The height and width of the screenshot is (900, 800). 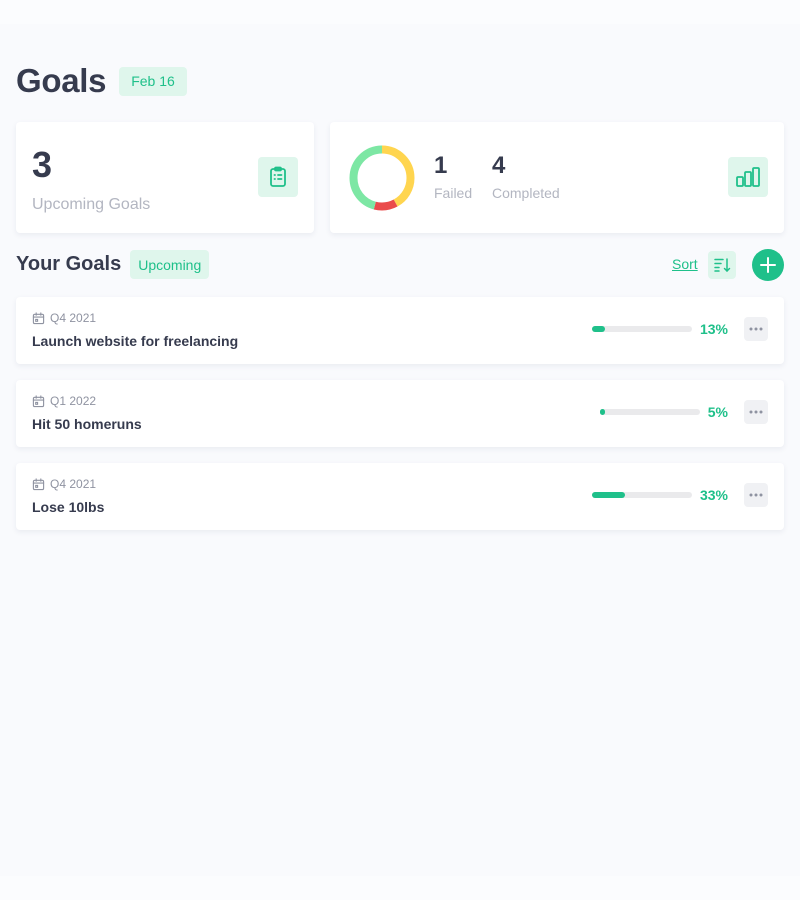 I want to click on goal-title: Launch website for freelancing, so click(x=135, y=341).